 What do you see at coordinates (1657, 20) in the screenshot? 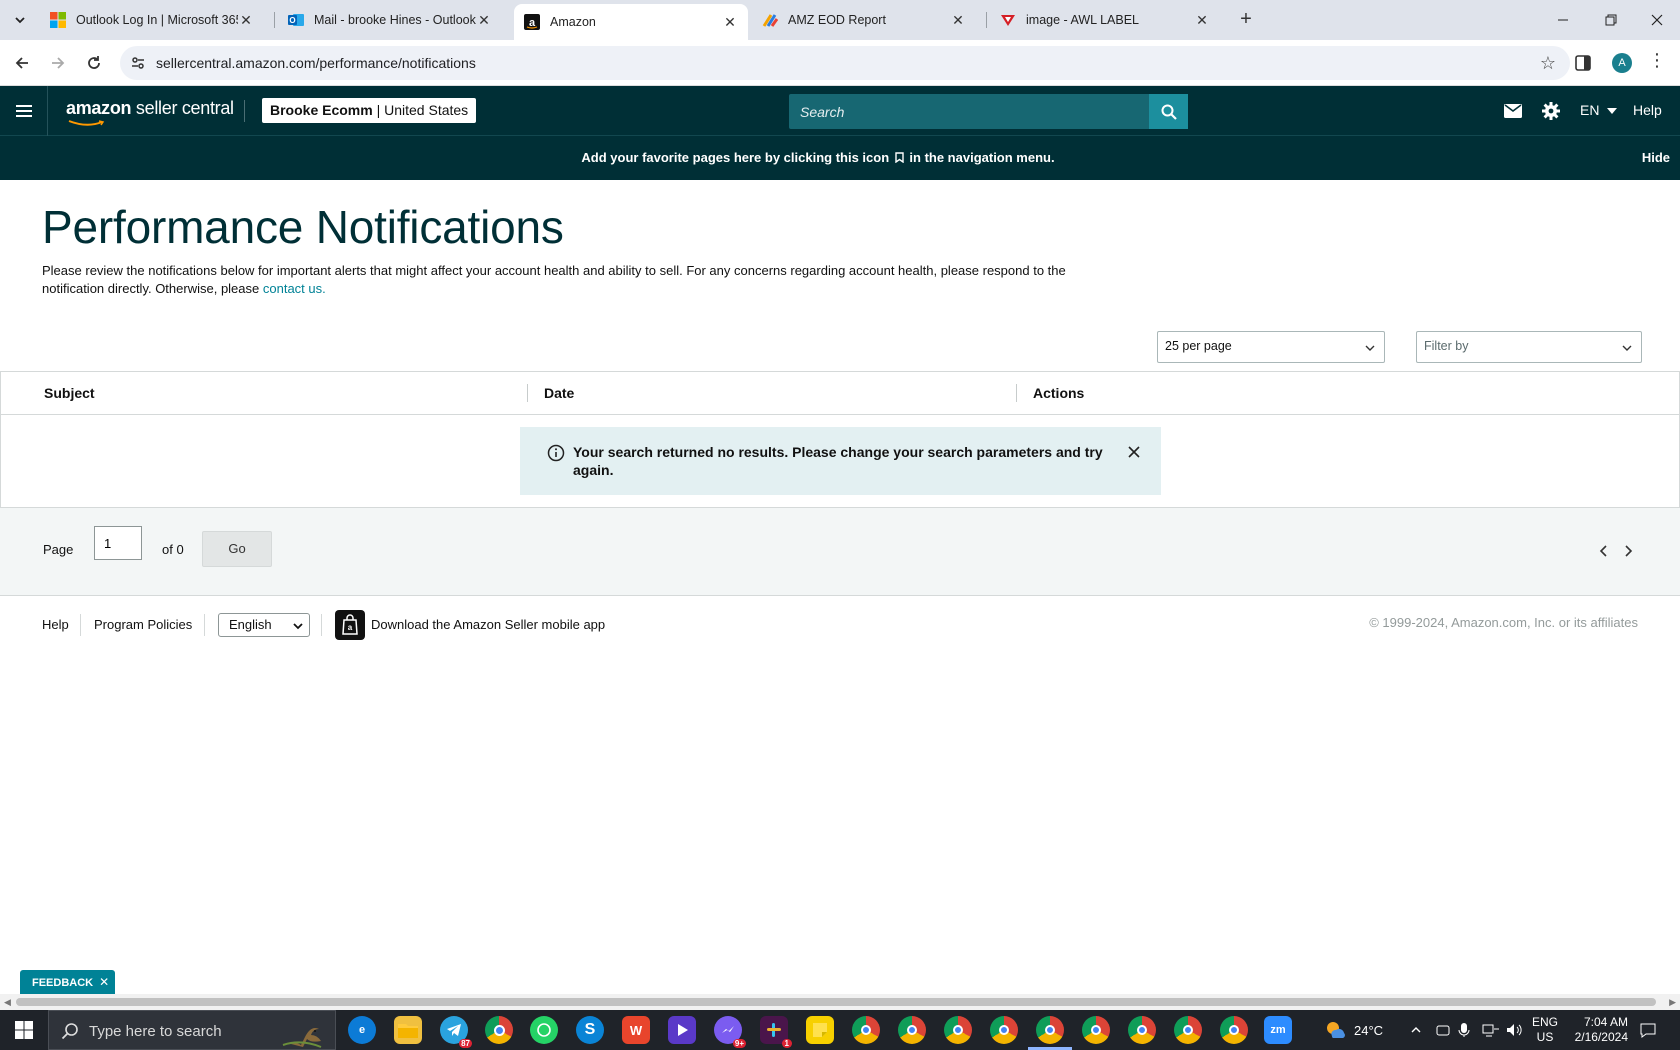
I see `close-window-button` at bounding box center [1657, 20].